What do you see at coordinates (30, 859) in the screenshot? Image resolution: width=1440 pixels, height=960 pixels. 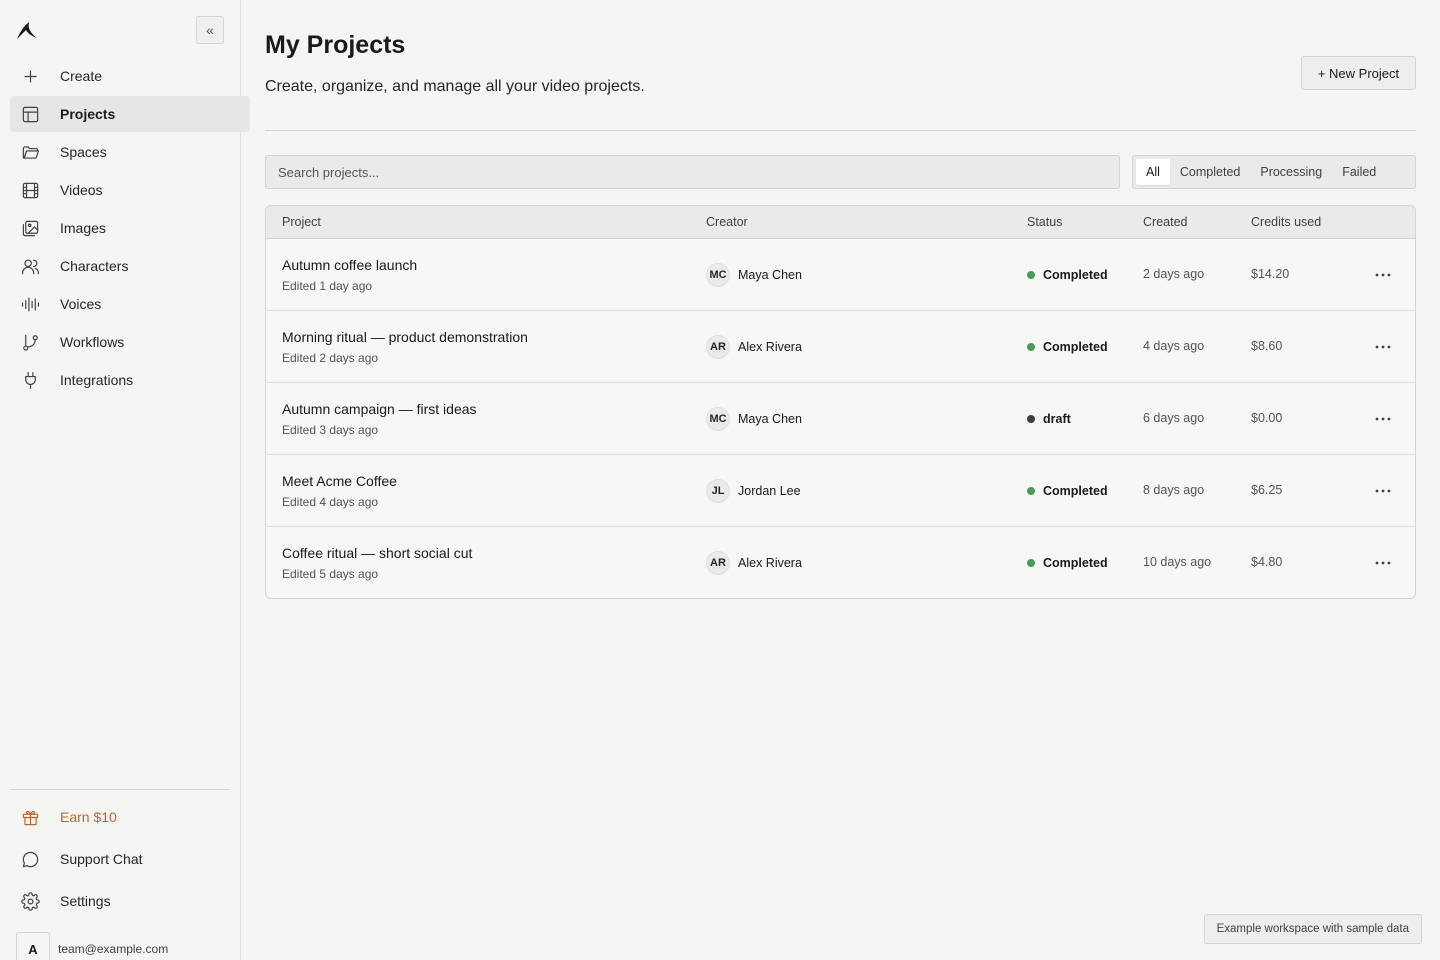 I see `message-circle-icon` at bounding box center [30, 859].